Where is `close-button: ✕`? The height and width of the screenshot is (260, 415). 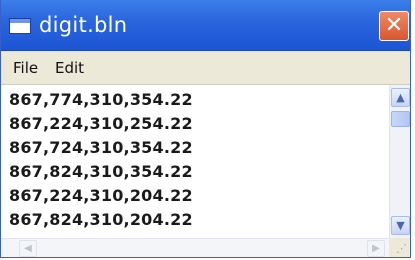 close-button: ✕ is located at coordinates (394, 26).